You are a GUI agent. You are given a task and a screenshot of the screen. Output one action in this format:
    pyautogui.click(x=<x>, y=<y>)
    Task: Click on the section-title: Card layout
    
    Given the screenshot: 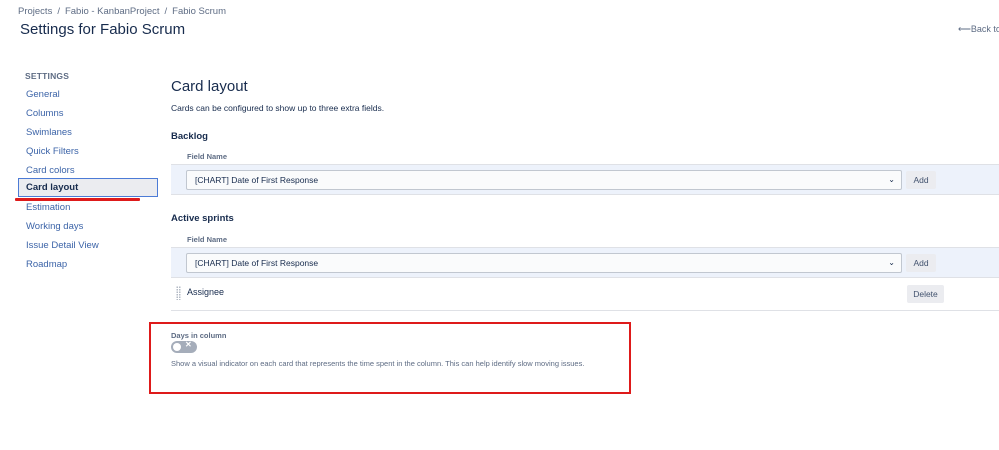 What is the action you would take?
    pyautogui.click(x=209, y=86)
    